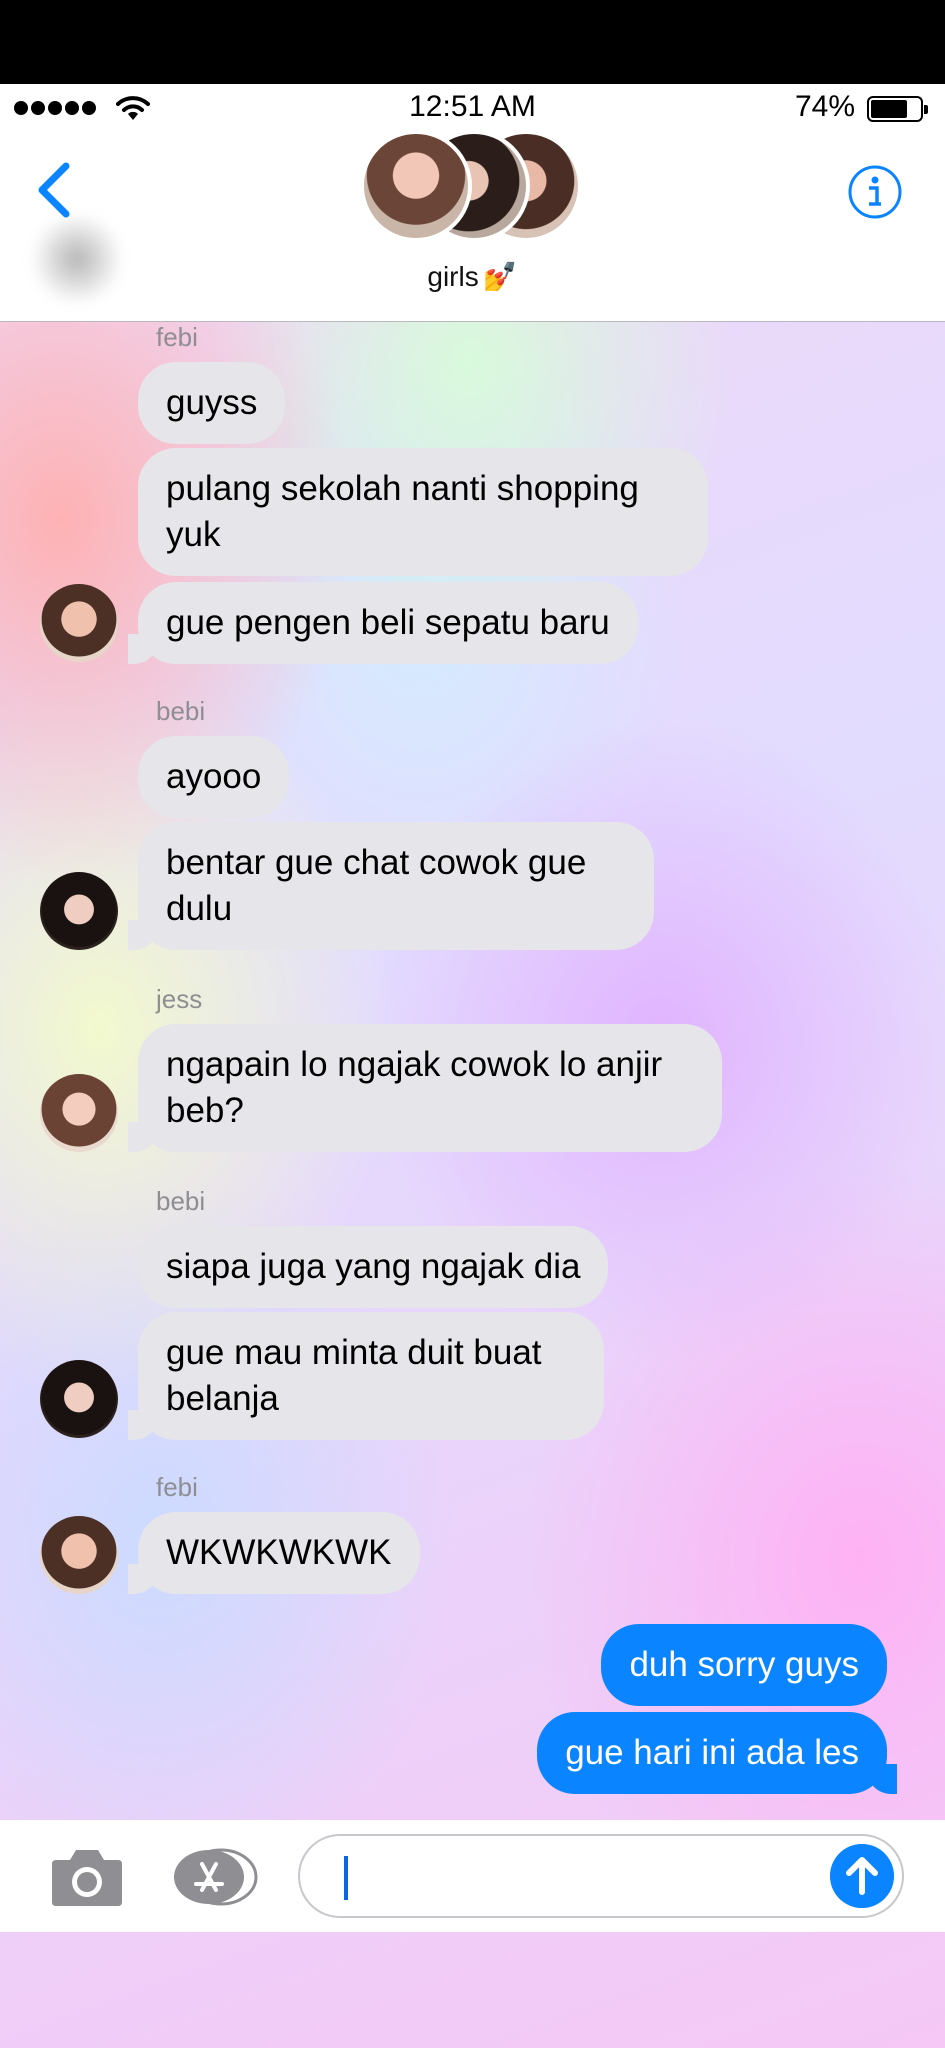 The height and width of the screenshot is (2048, 945). What do you see at coordinates (824, 106) in the screenshot?
I see `battery-percent: 74%` at bounding box center [824, 106].